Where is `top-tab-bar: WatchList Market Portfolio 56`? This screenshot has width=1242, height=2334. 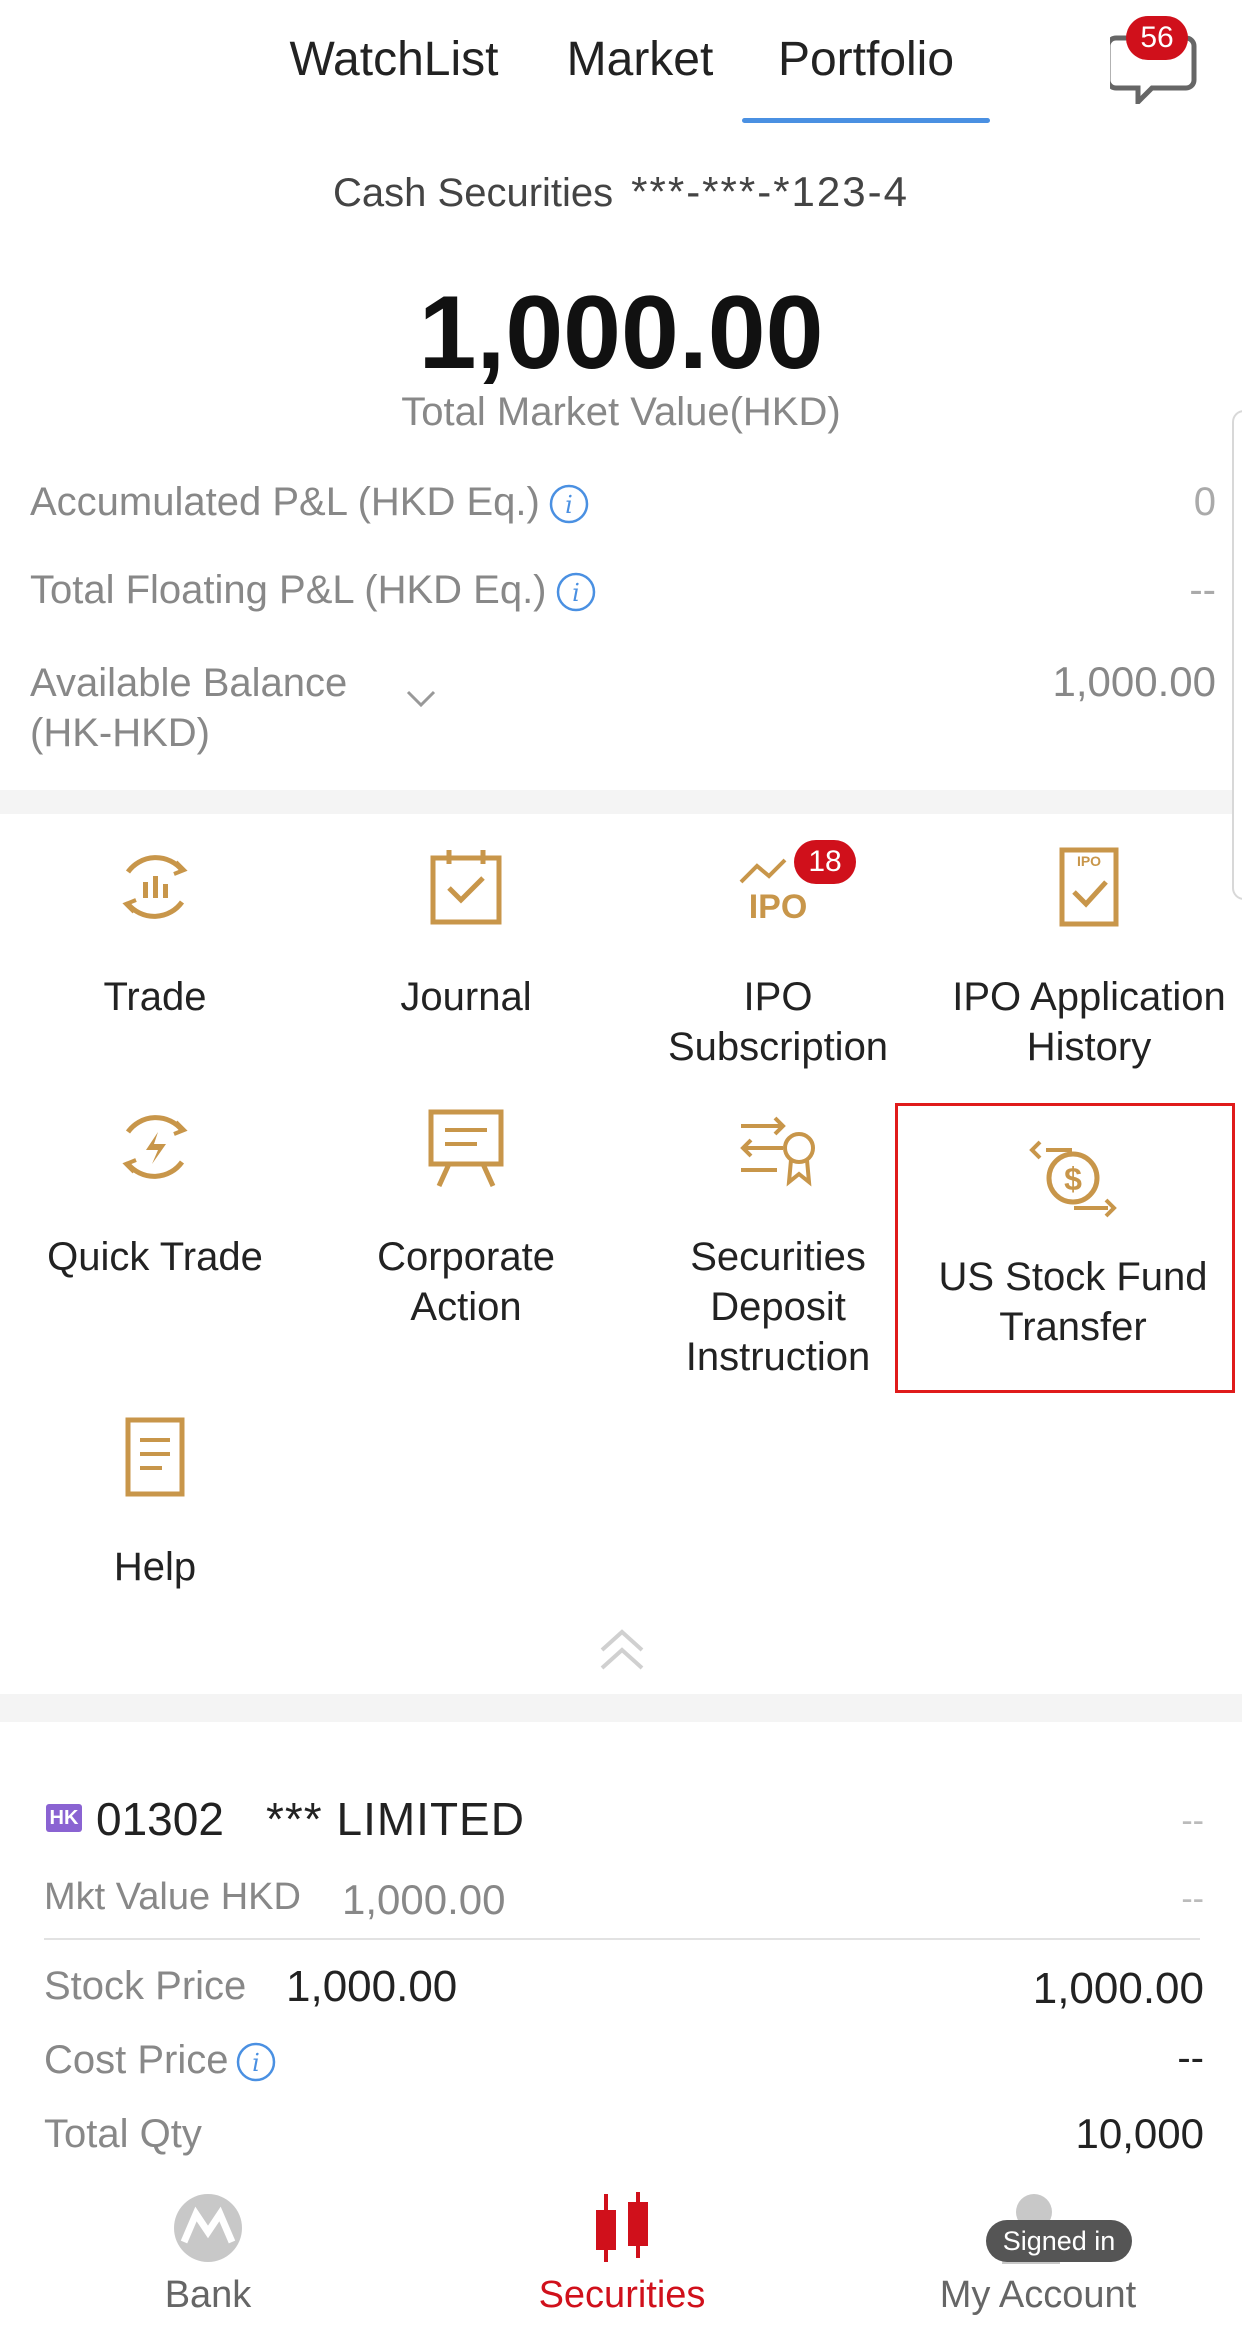
top-tab-bar: WatchList Market Portfolio 56 is located at coordinates (621, 64).